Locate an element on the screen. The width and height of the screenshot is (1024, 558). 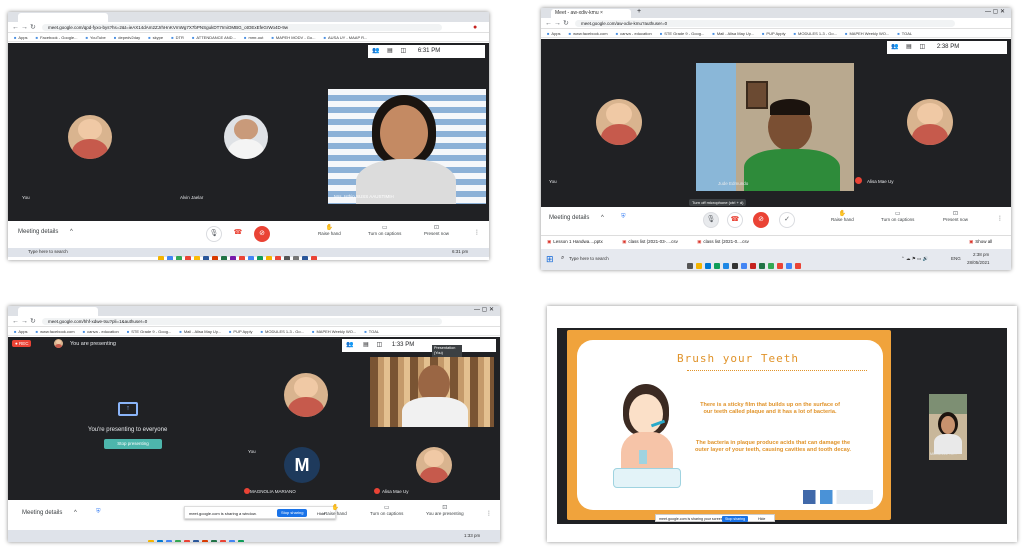
download-item: Lesson 1 Handwa....pptx is located at coordinates (575, 241).